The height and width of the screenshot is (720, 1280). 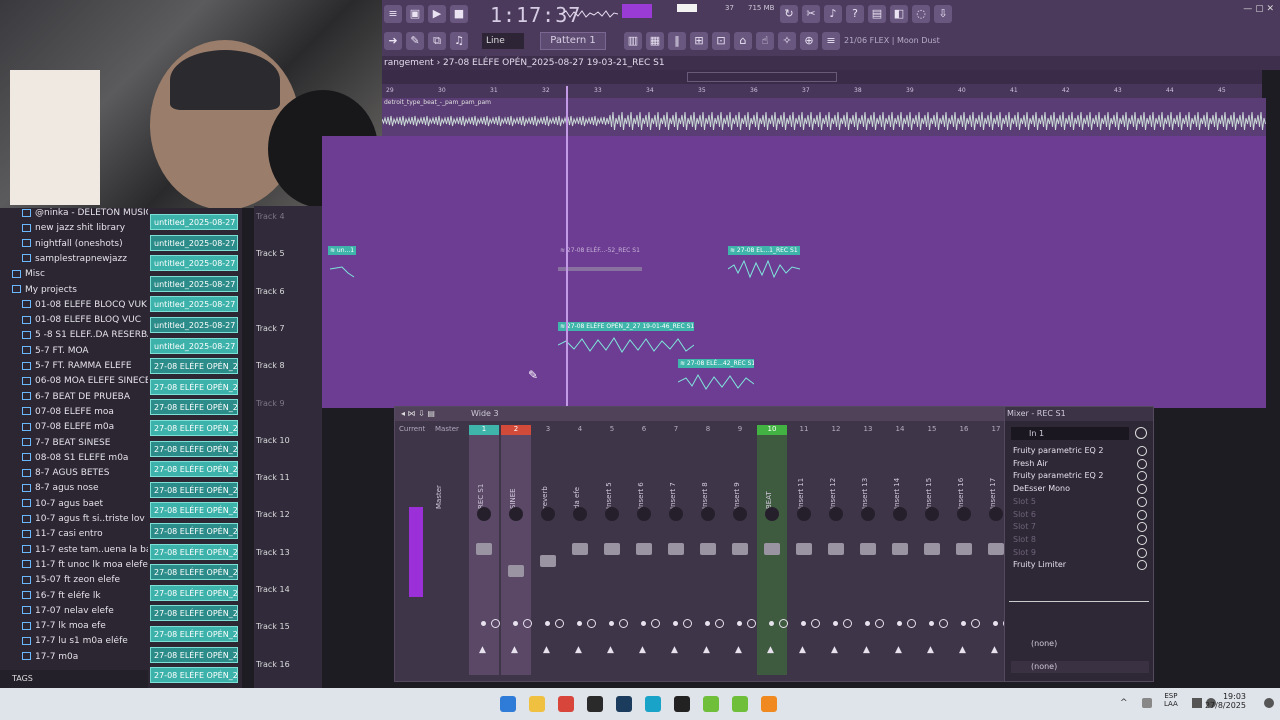 What do you see at coordinates (567, 247) in the screenshot?
I see `playhead` at bounding box center [567, 247].